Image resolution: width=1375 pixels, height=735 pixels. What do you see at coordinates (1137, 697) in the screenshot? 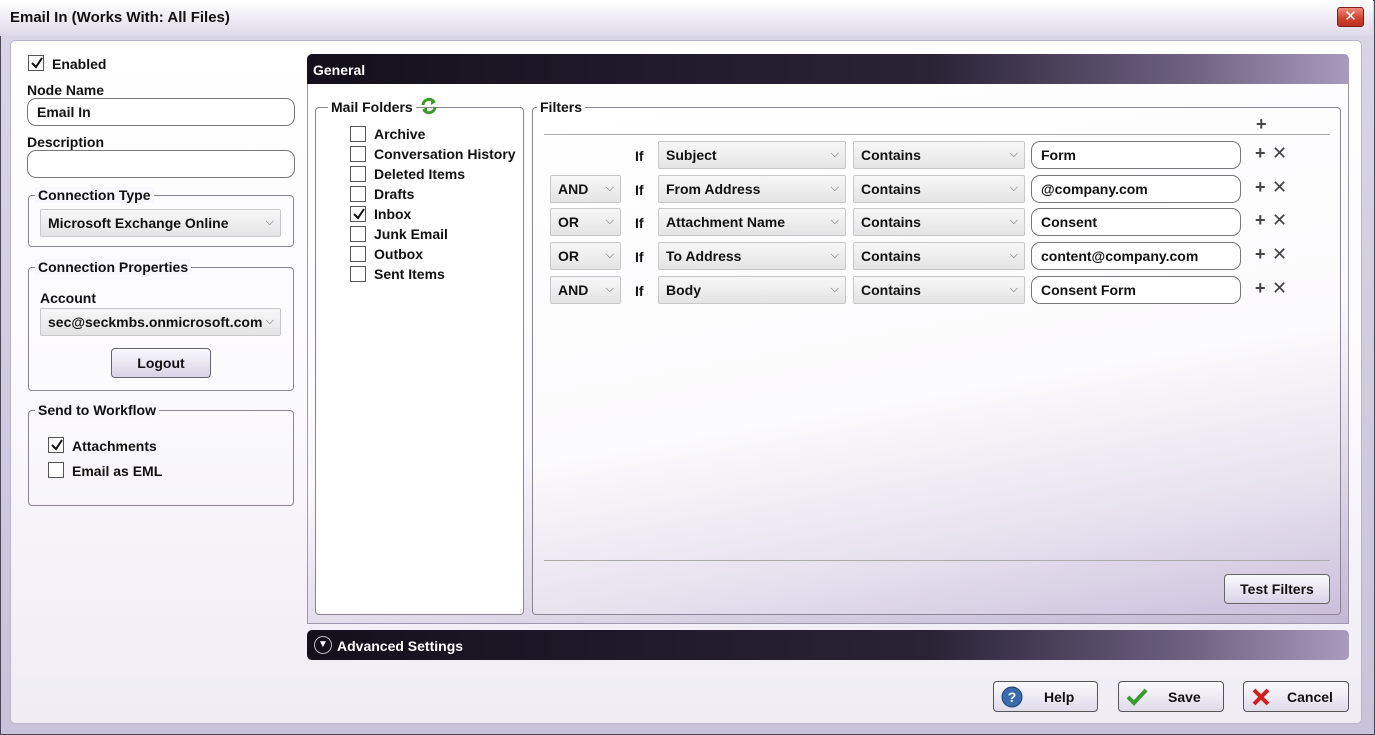
I see `checkmark-icon` at bounding box center [1137, 697].